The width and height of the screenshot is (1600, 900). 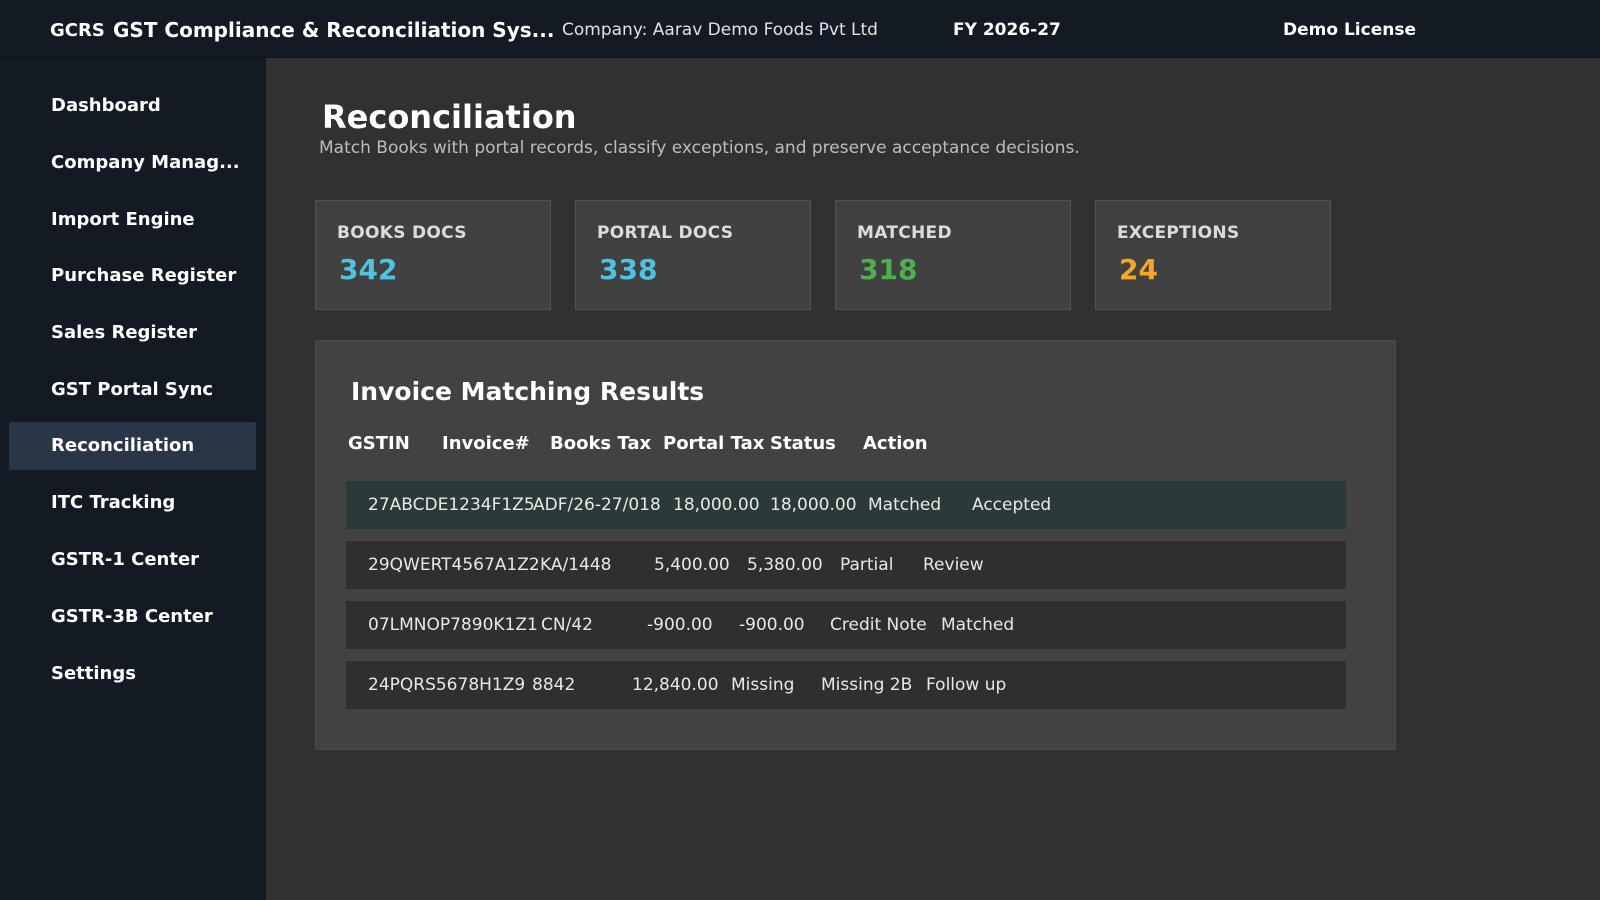 I want to click on stat-value: 338, so click(x=628, y=269).